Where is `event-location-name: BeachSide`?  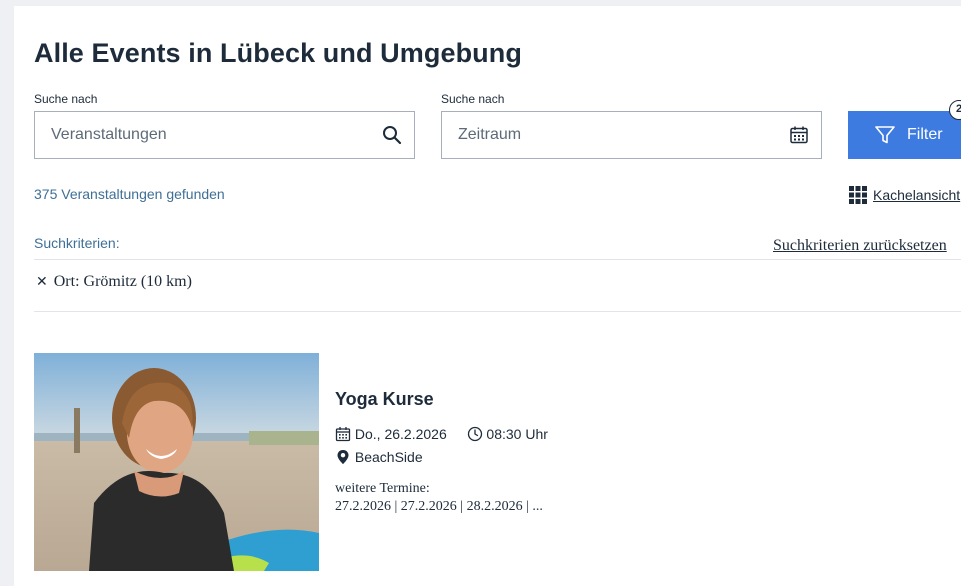
event-location-name: BeachSide is located at coordinates (388, 457).